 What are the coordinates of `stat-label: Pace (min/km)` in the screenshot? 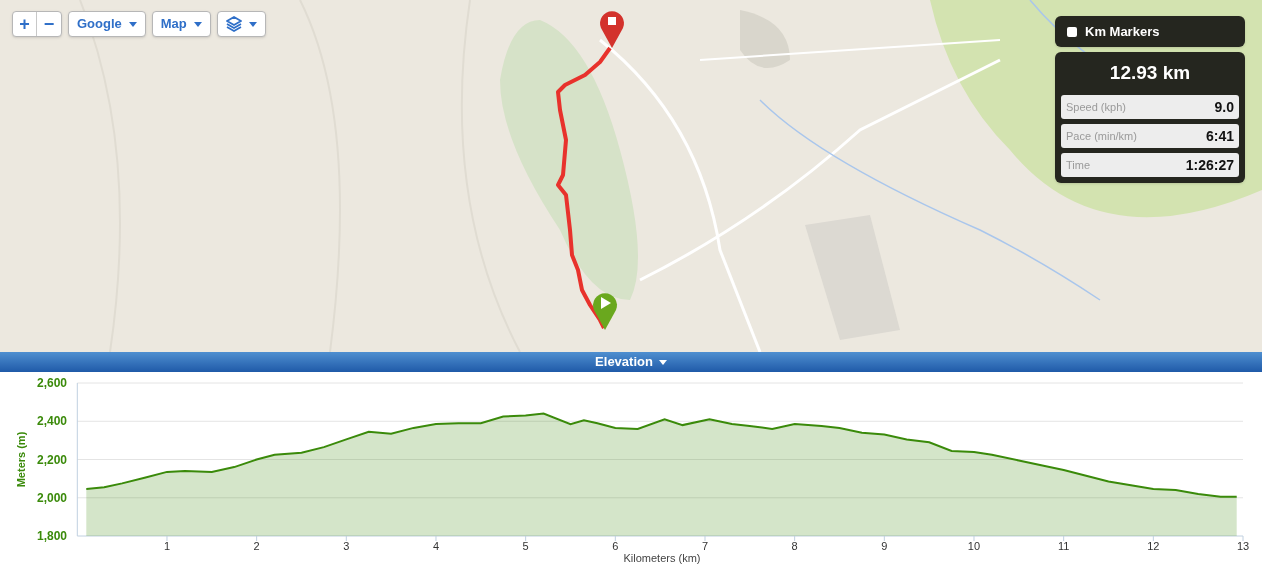 It's located at (1101, 136).